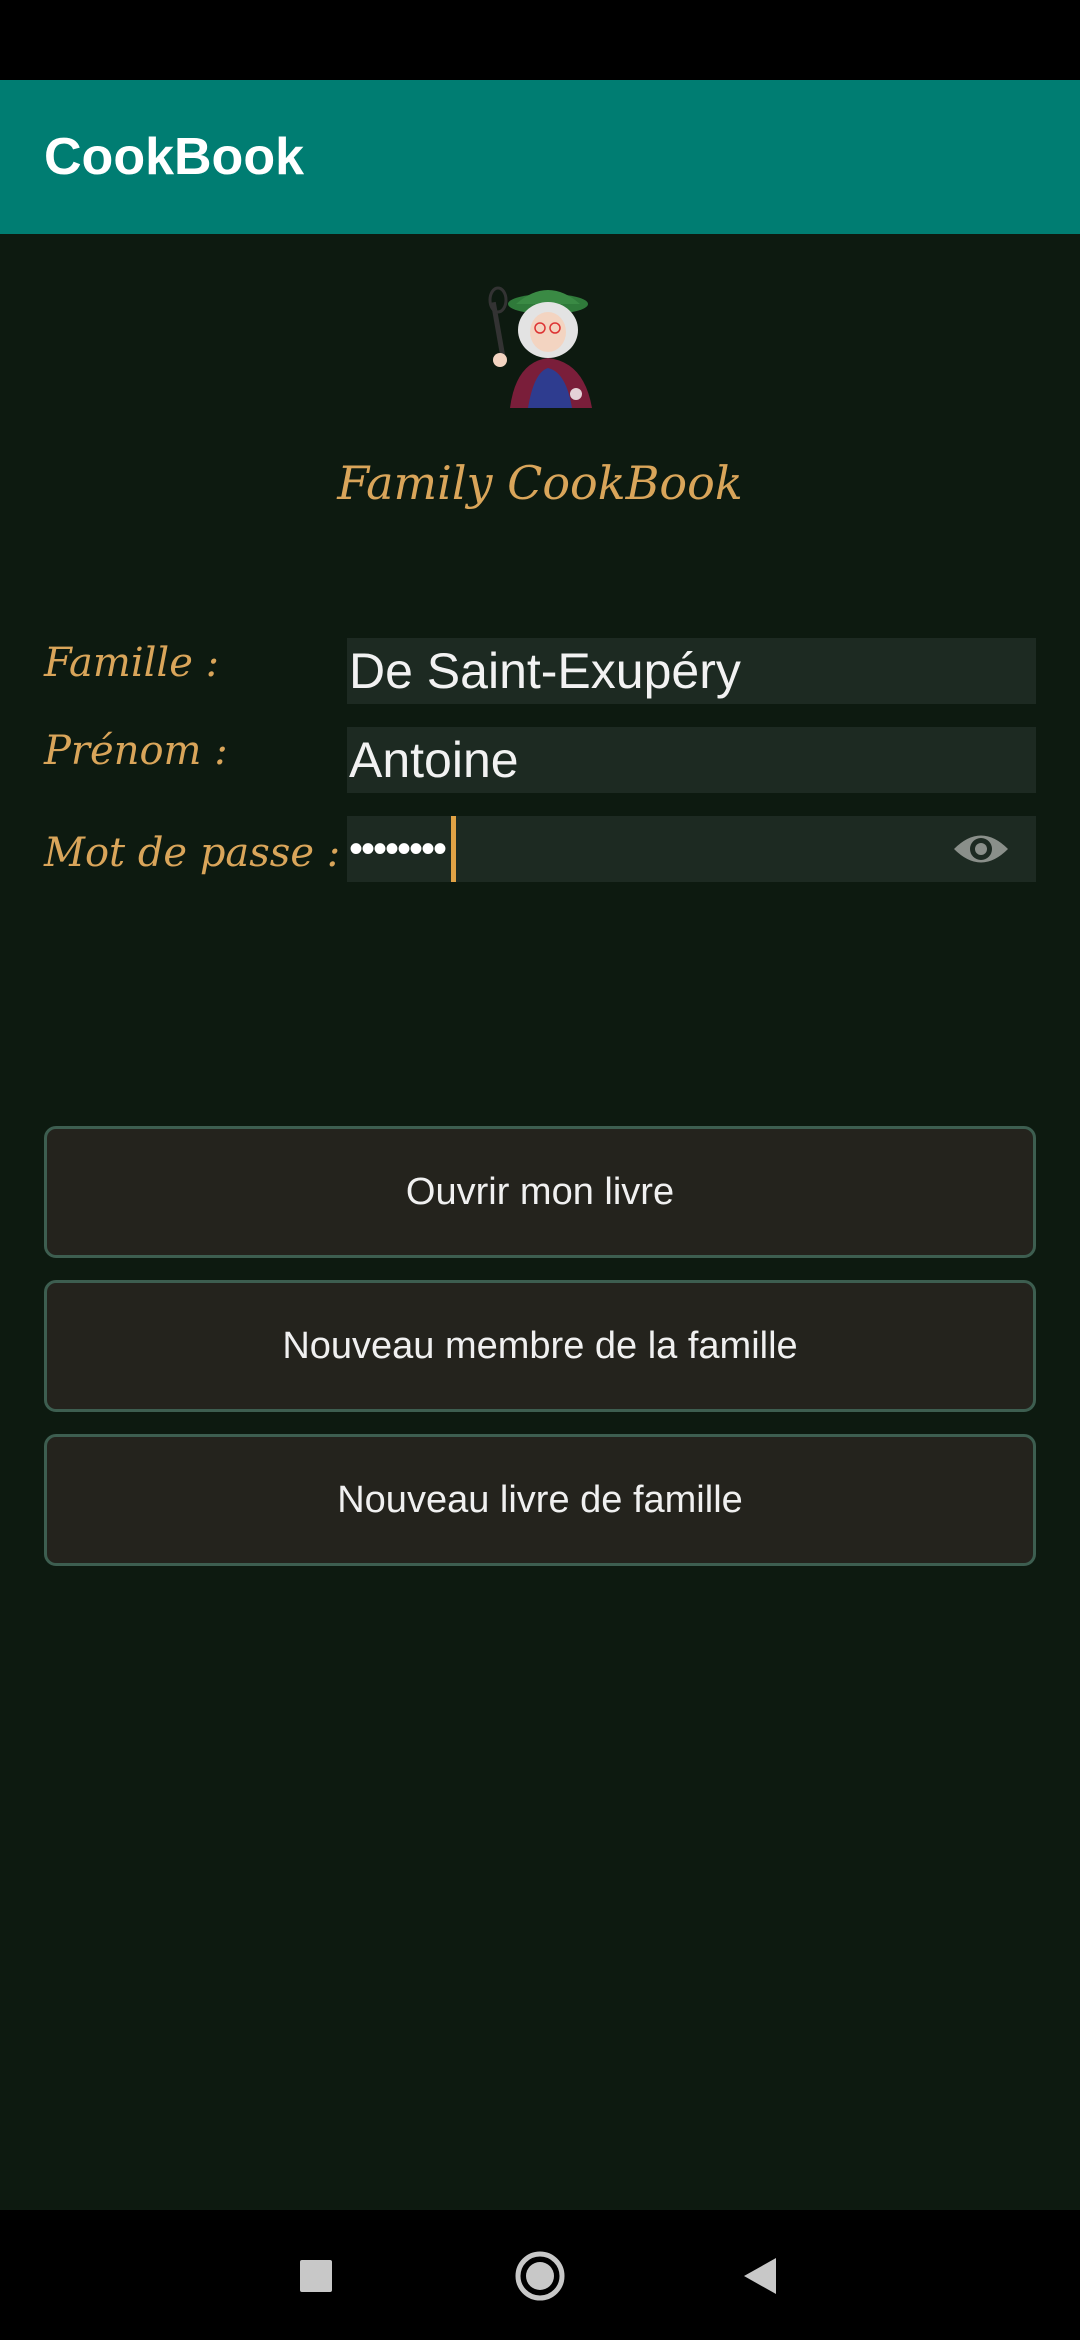 The height and width of the screenshot is (2340, 1080). I want to click on app-title: CookBook, so click(174, 157).